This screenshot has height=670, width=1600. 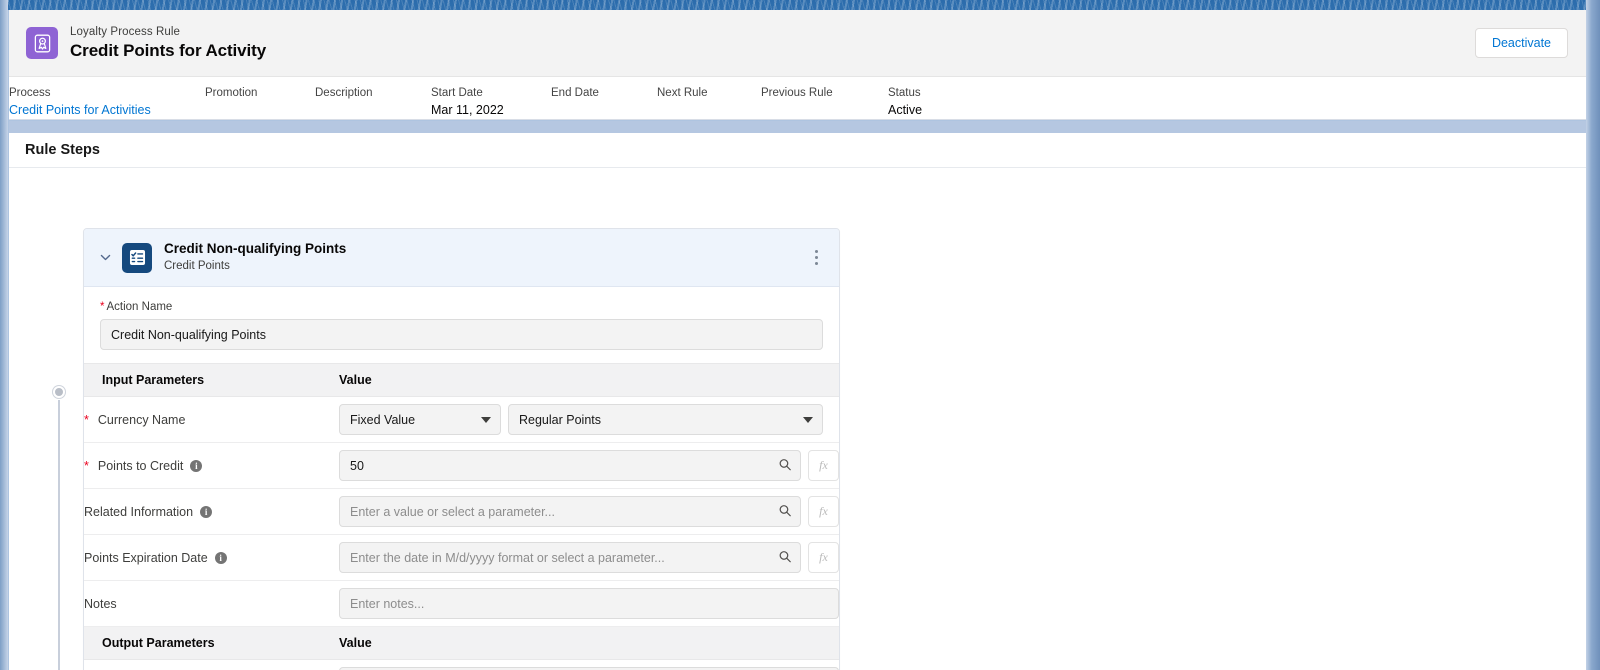 What do you see at coordinates (344, 93) in the screenshot?
I see `field-label: Description` at bounding box center [344, 93].